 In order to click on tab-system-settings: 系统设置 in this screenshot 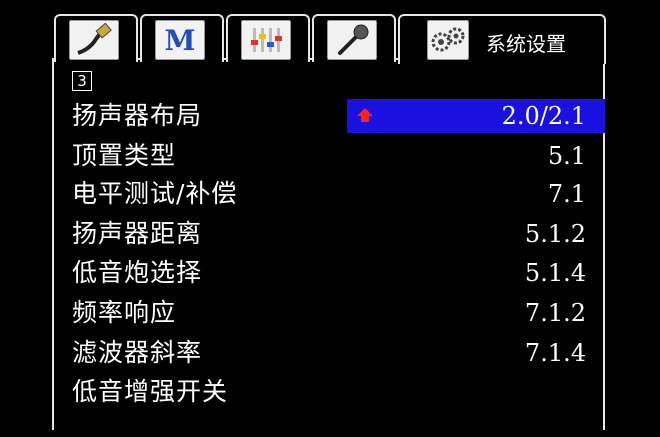, I will do `click(502, 39)`.